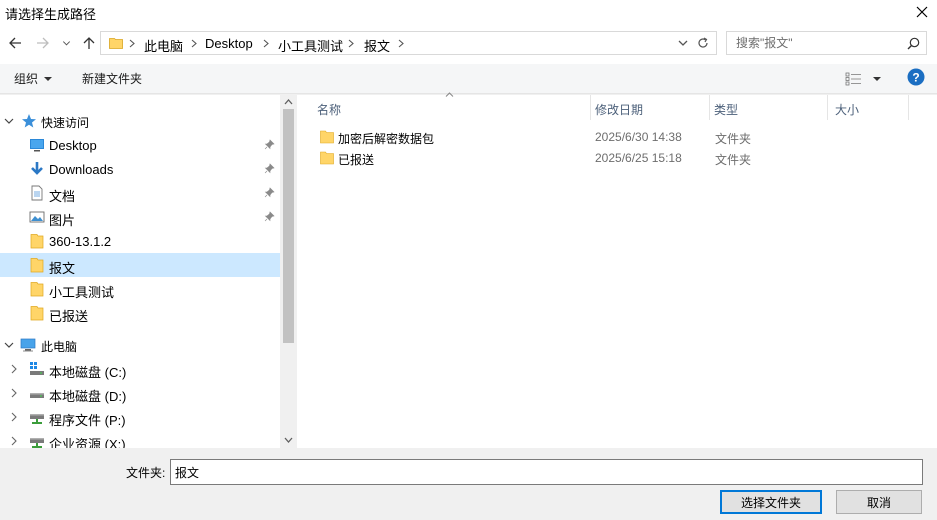 The image size is (937, 520). I want to click on view-options-button, so click(865, 79).